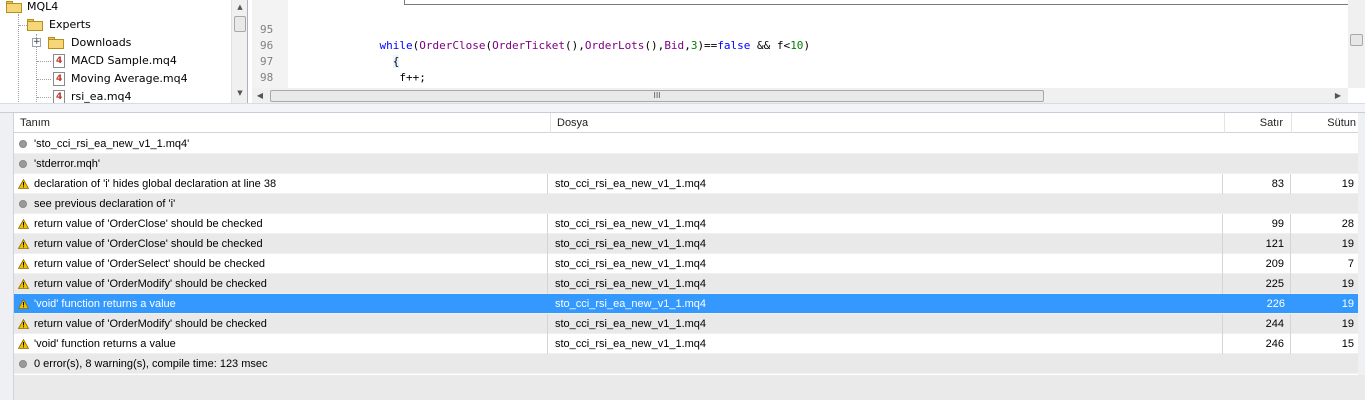 The height and width of the screenshot is (400, 1365). What do you see at coordinates (686, 204) in the screenshot?
I see `table-row: see previous declaration of 'i'` at bounding box center [686, 204].